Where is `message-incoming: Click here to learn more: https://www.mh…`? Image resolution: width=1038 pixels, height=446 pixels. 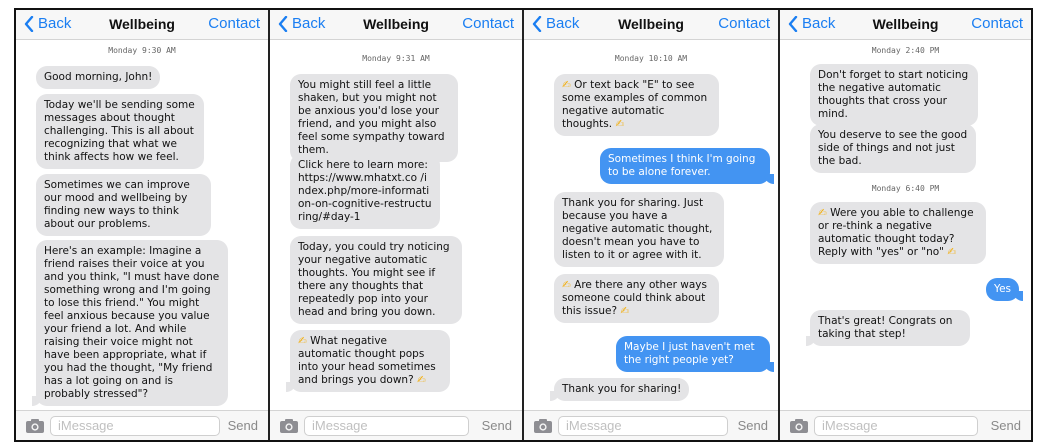 message-incoming: Click here to learn more: https://www.mh… is located at coordinates (365, 191).